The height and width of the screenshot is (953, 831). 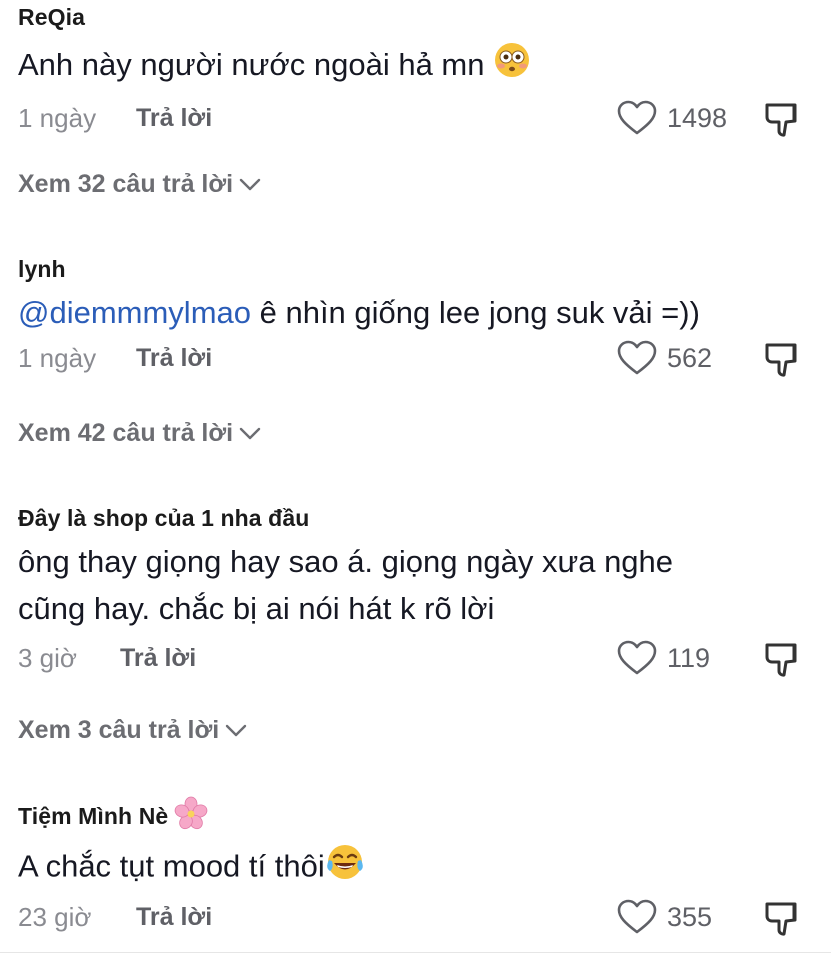 What do you see at coordinates (424, 269) in the screenshot?
I see `comment-username: lynh` at bounding box center [424, 269].